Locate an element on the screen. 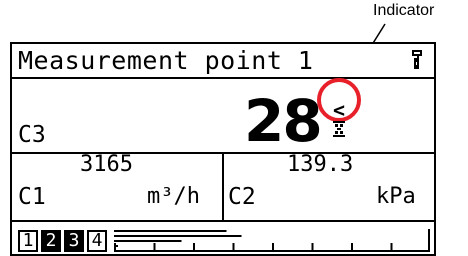 The height and width of the screenshot is (256, 468). main-channel-label: C3 is located at coordinates (32, 135).